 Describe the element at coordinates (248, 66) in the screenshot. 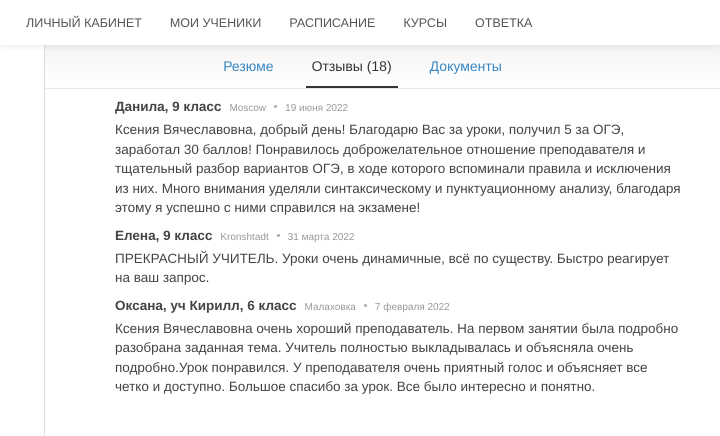

I see `tab: Резюме` at that location.